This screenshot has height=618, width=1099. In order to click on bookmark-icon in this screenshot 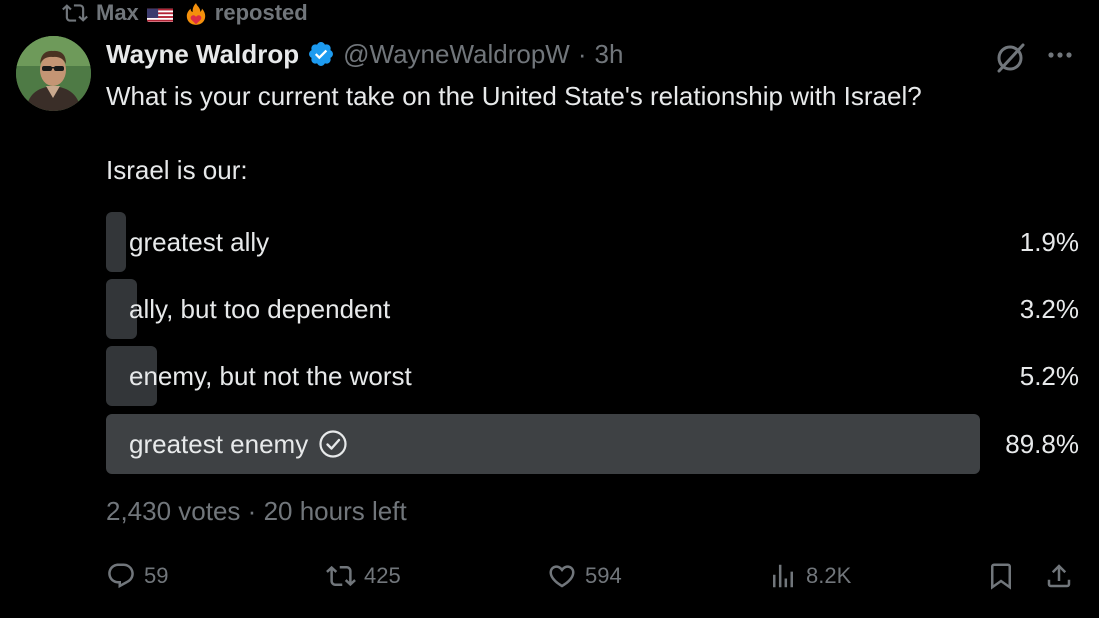, I will do `click(1001, 576)`.